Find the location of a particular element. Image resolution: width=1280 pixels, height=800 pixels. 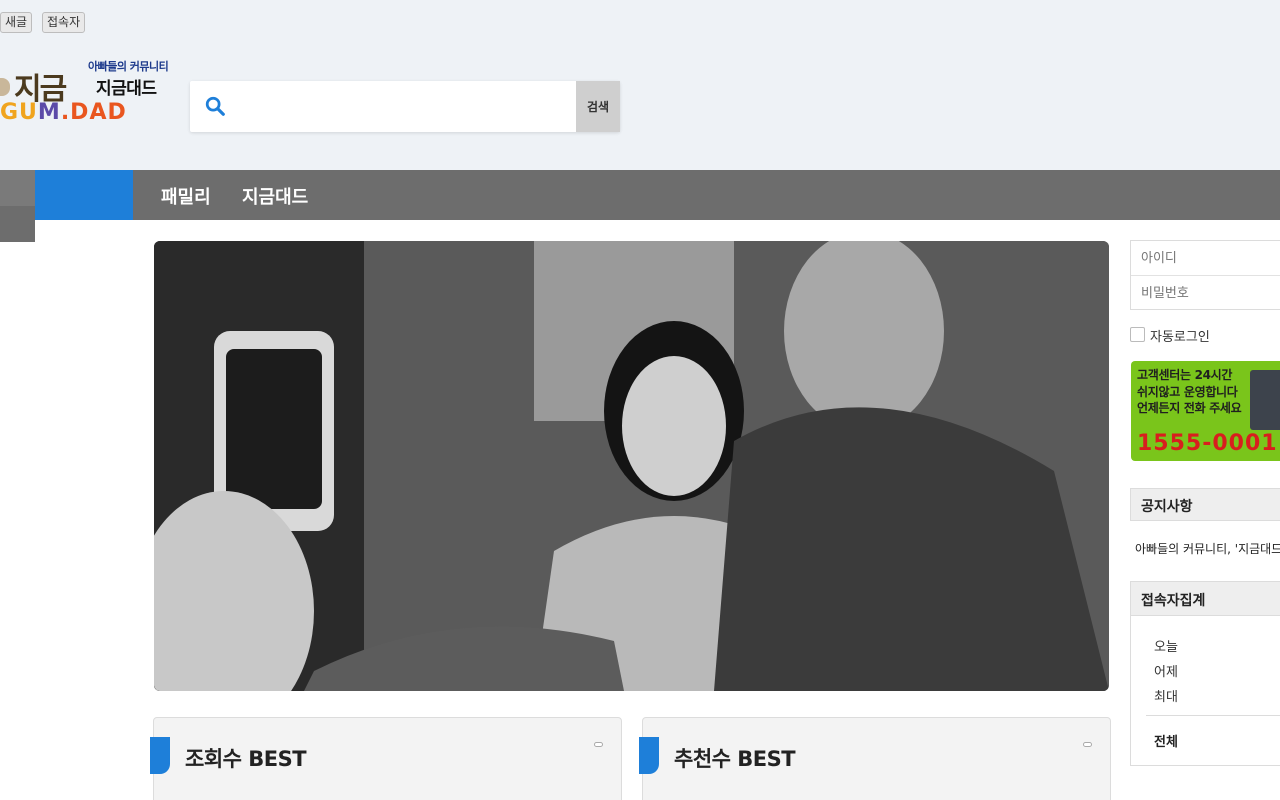

stat-today-label: 오늘 is located at coordinates (1166, 647).